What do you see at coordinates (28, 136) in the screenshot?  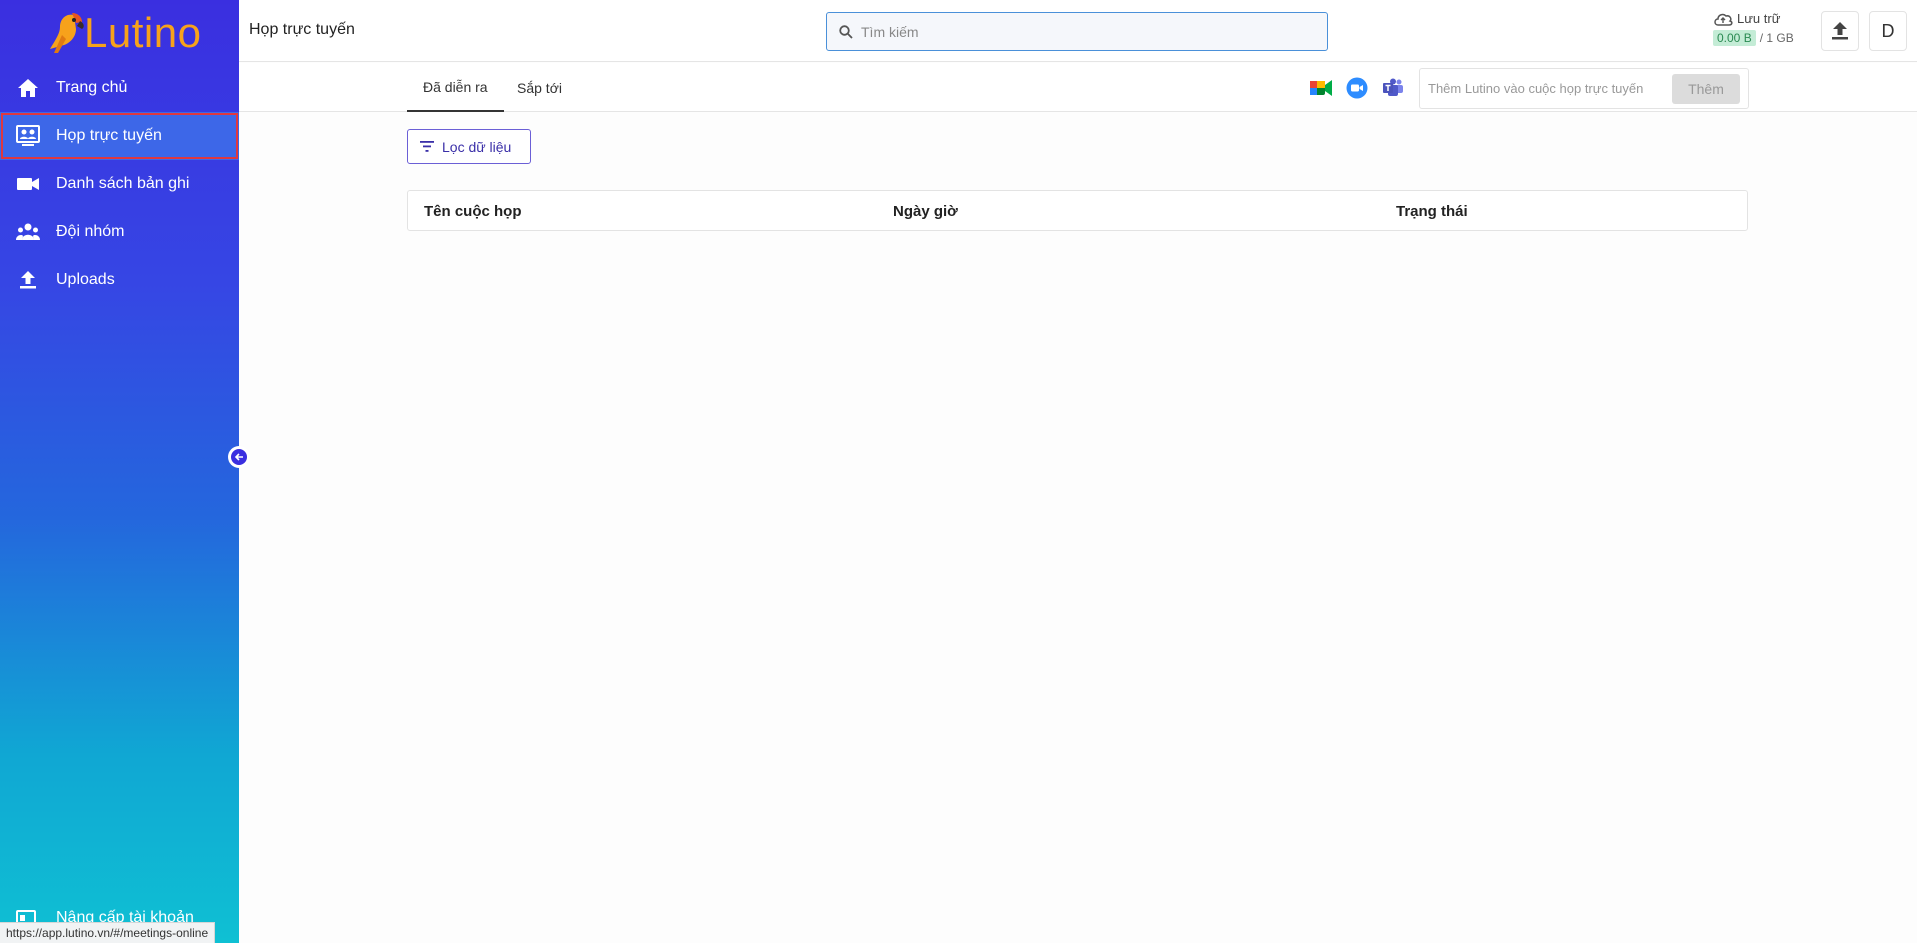 I see `meeting-icon` at bounding box center [28, 136].